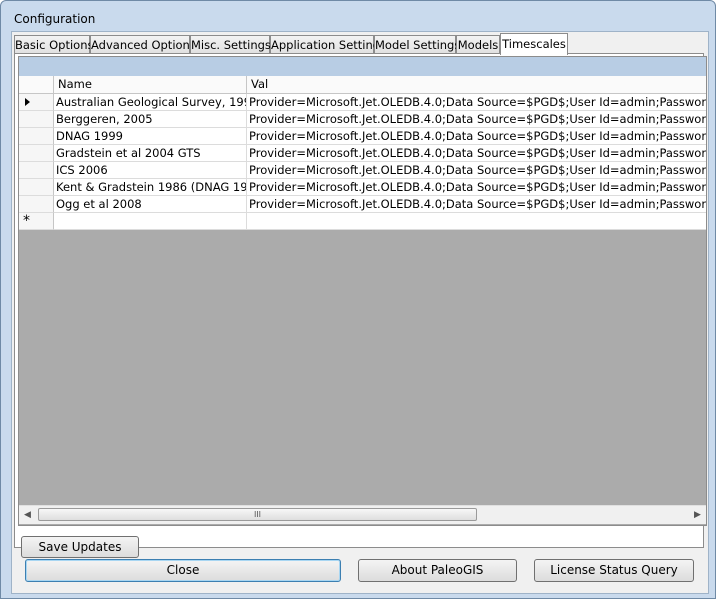 Image resolution: width=716 pixels, height=599 pixels. Describe the element at coordinates (358, 16) in the screenshot. I see `title-bar: Configuration` at that location.